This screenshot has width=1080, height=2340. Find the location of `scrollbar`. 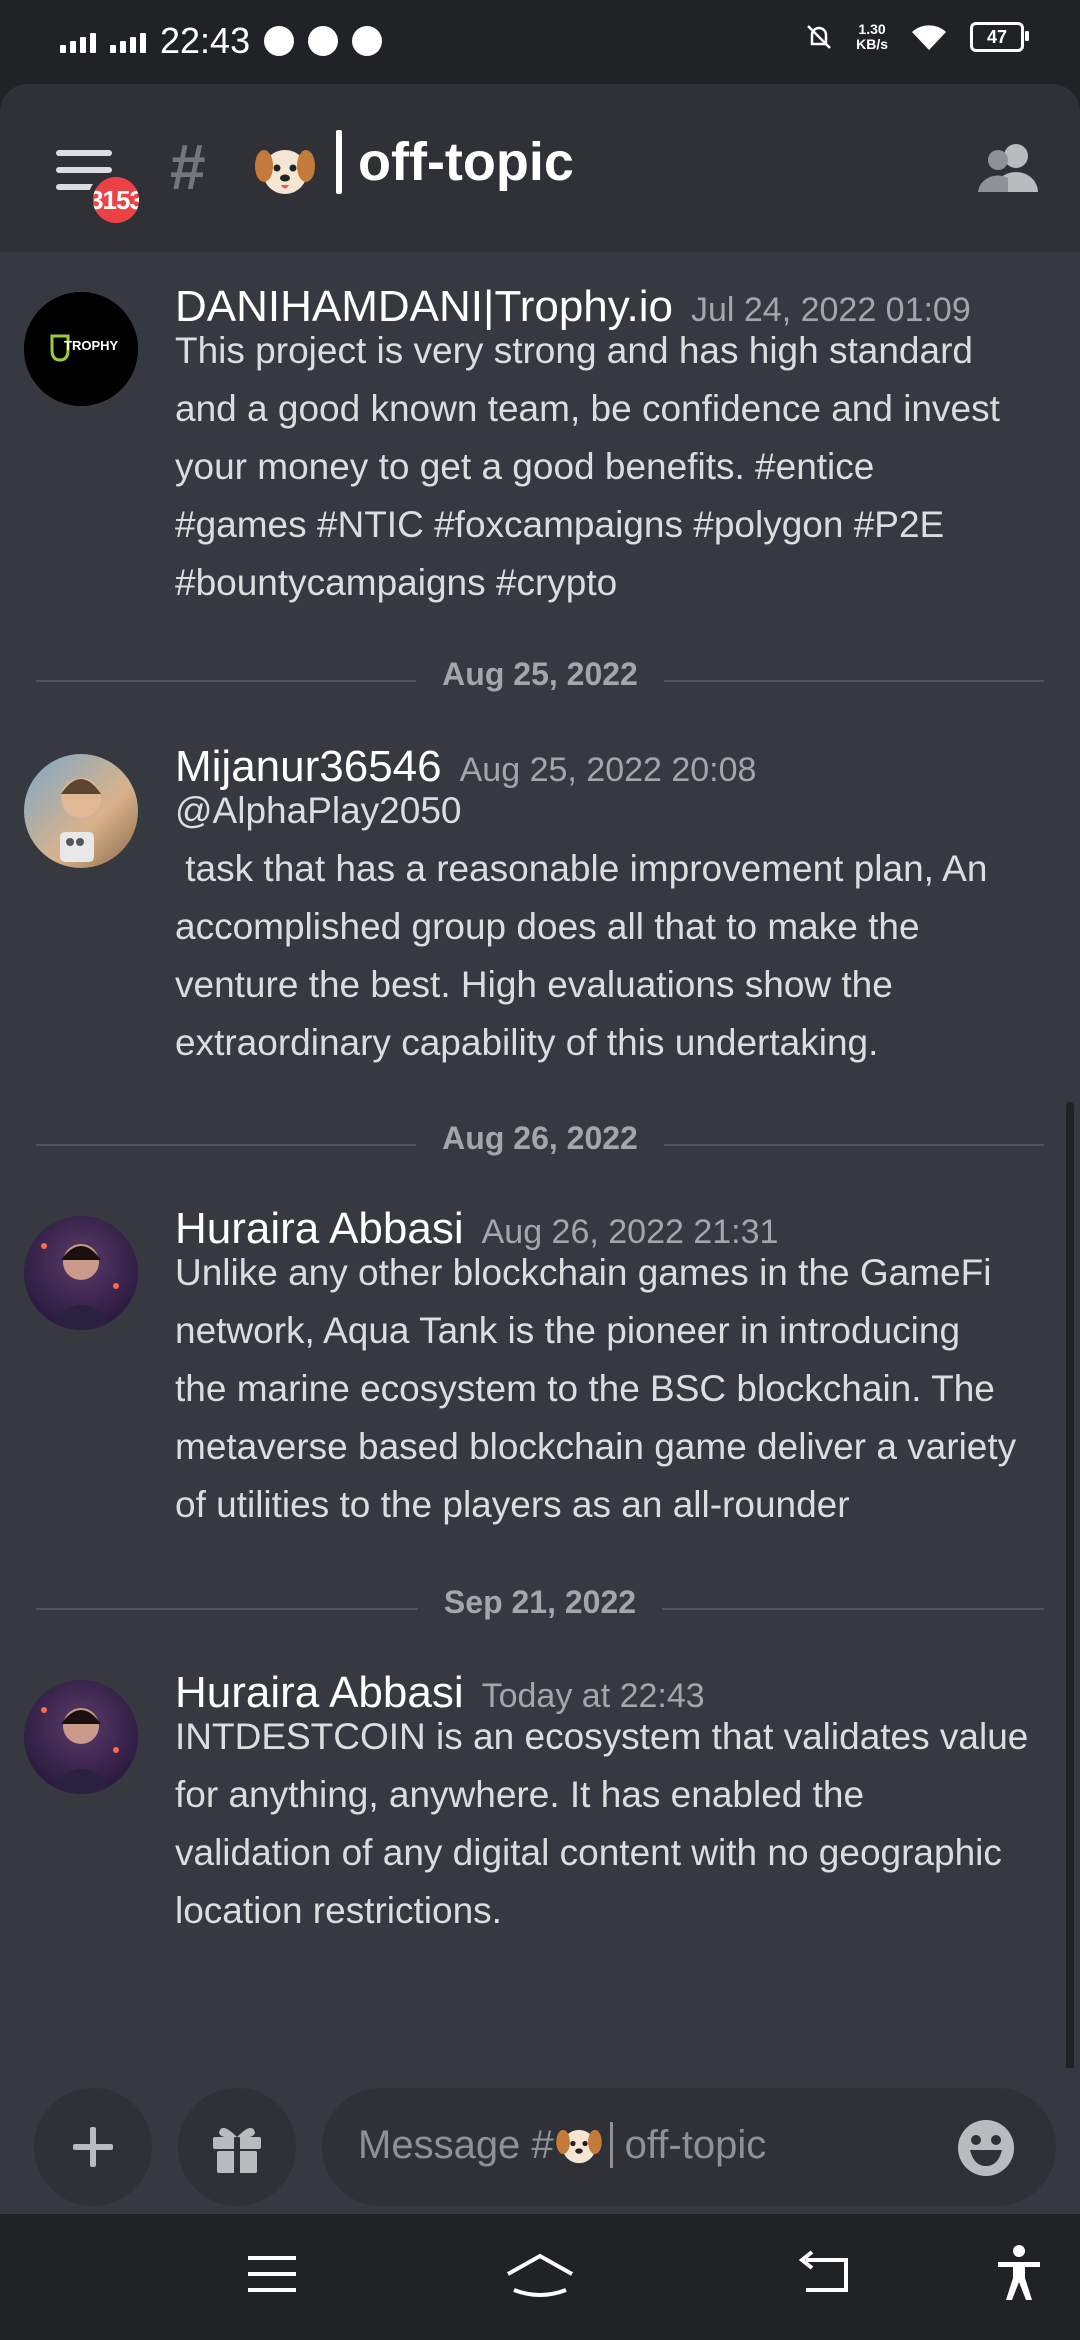

scrollbar is located at coordinates (1070, 1658).